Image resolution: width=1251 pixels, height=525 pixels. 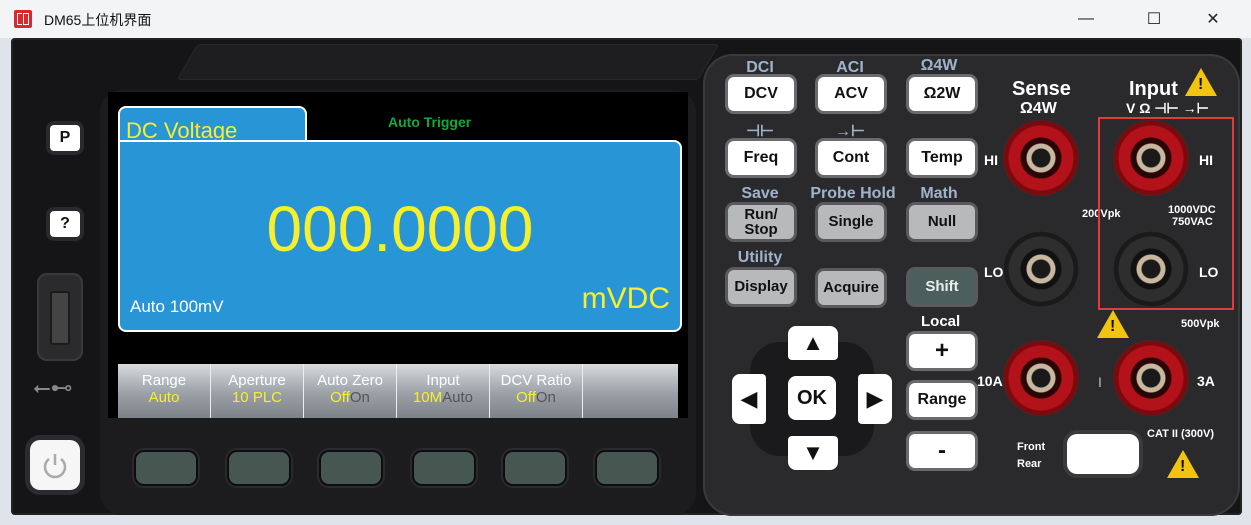 I want to click on null-button: Null, so click(x=942, y=222).